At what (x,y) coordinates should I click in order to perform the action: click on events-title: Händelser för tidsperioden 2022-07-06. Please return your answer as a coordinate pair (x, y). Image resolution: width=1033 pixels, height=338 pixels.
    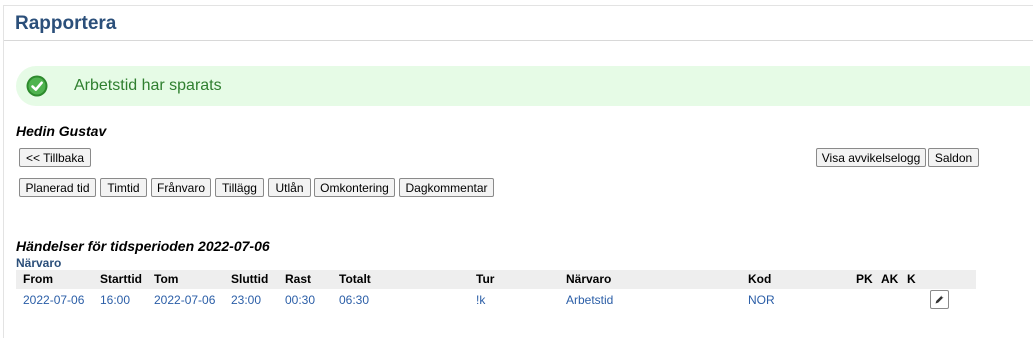
    Looking at the image, I should click on (143, 246).